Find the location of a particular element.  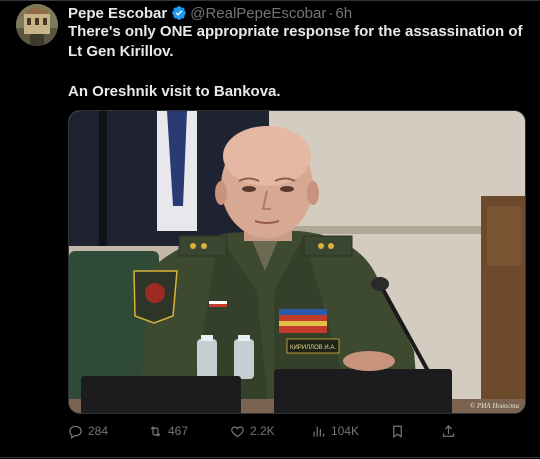

tweet-header: Pepe Escobar @RealPepeEscobar · 6h is located at coordinates (210, 13).